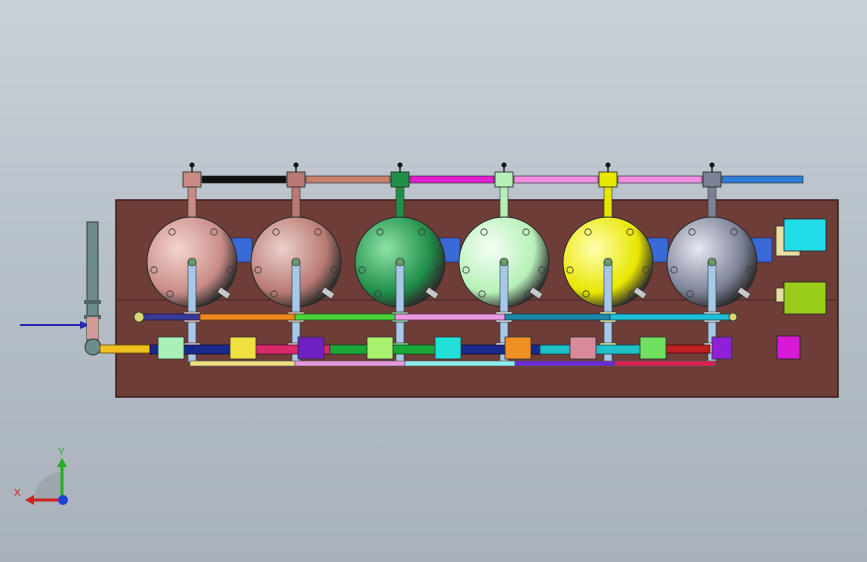 The width and height of the screenshot is (867, 562). Describe the element at coordinates (92, 328) in the screenshot. I see `inlet-pink-section` at that location.